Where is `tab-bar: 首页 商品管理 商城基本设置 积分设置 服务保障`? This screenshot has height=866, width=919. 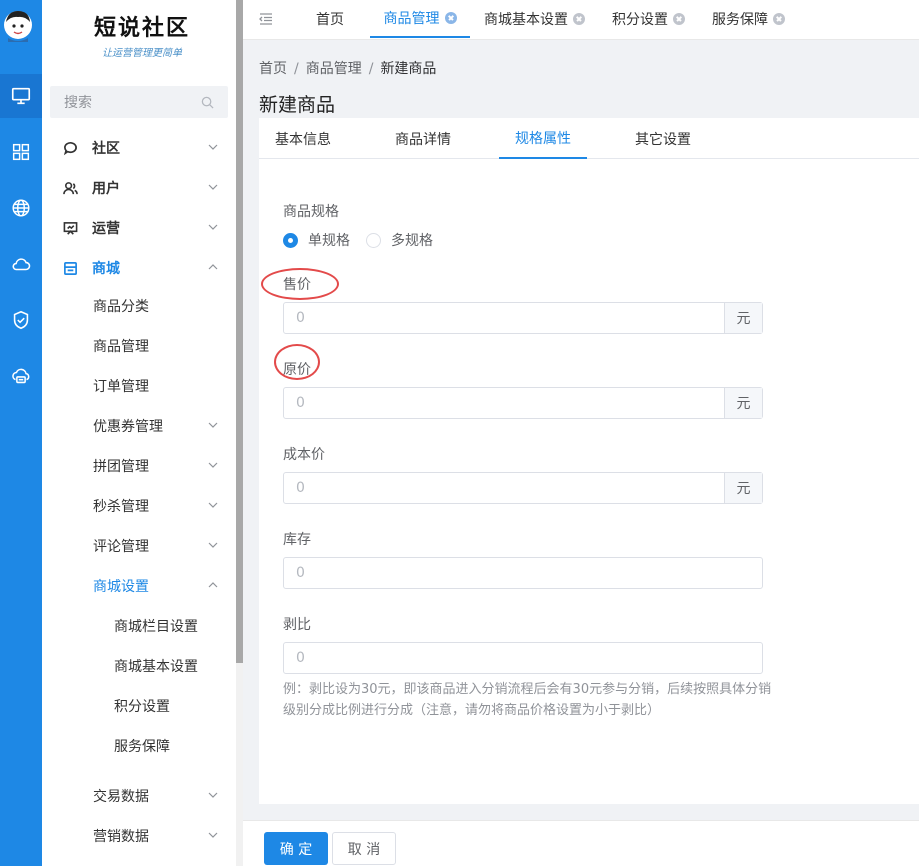 tab-bar: 首页 商品管理 商城基本设置 积分设置 服务保障 is located at coordinates (581, 20).